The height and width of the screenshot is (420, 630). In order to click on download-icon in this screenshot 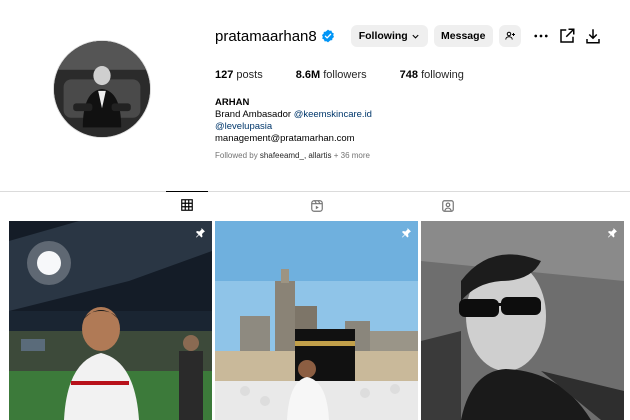, I will do `click(592, 36)`.